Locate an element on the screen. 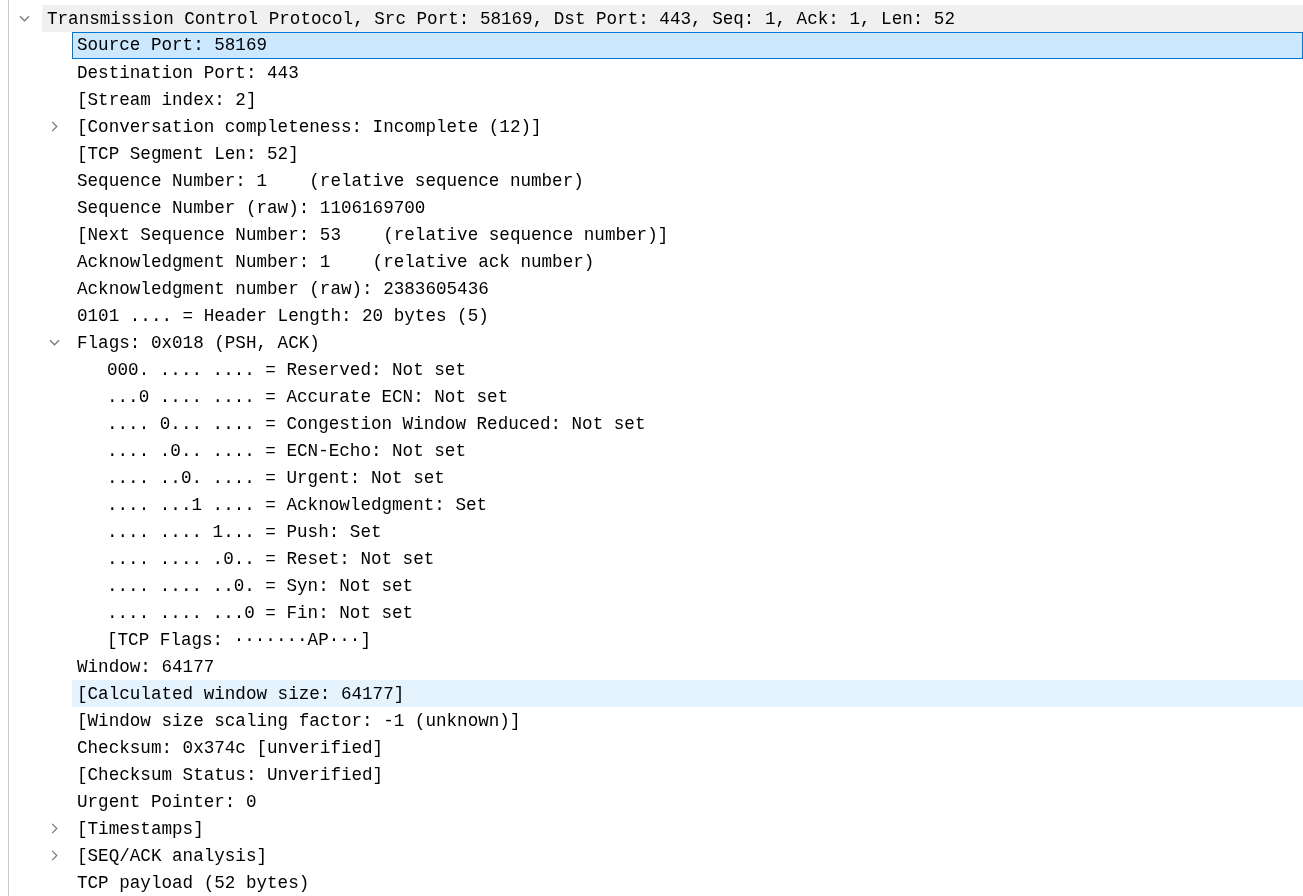 Image resolution: width=1303 pixels, height=896 pixels. tree-item: [Next Sequence Number: 53 (relative sequence number)] is located at coordinates (687, 234).